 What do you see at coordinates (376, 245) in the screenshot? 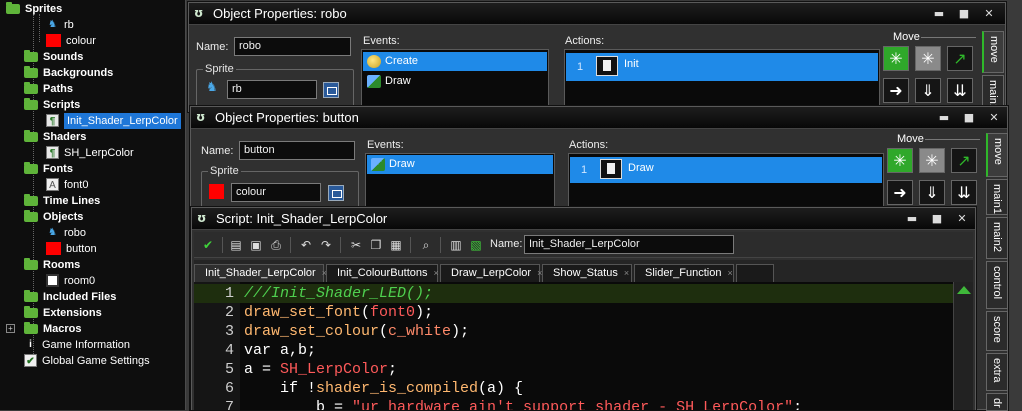
I see `copy-icon: ❐` at bounding box center [376, 245].